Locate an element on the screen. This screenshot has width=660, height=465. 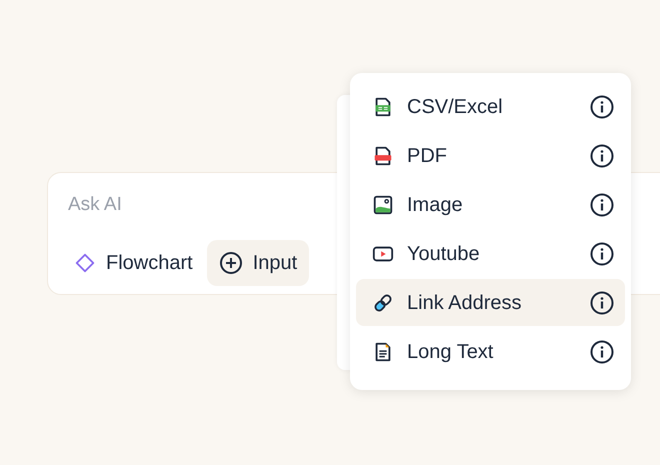
menu-item: Youtube is located at coordinates (490, 253).